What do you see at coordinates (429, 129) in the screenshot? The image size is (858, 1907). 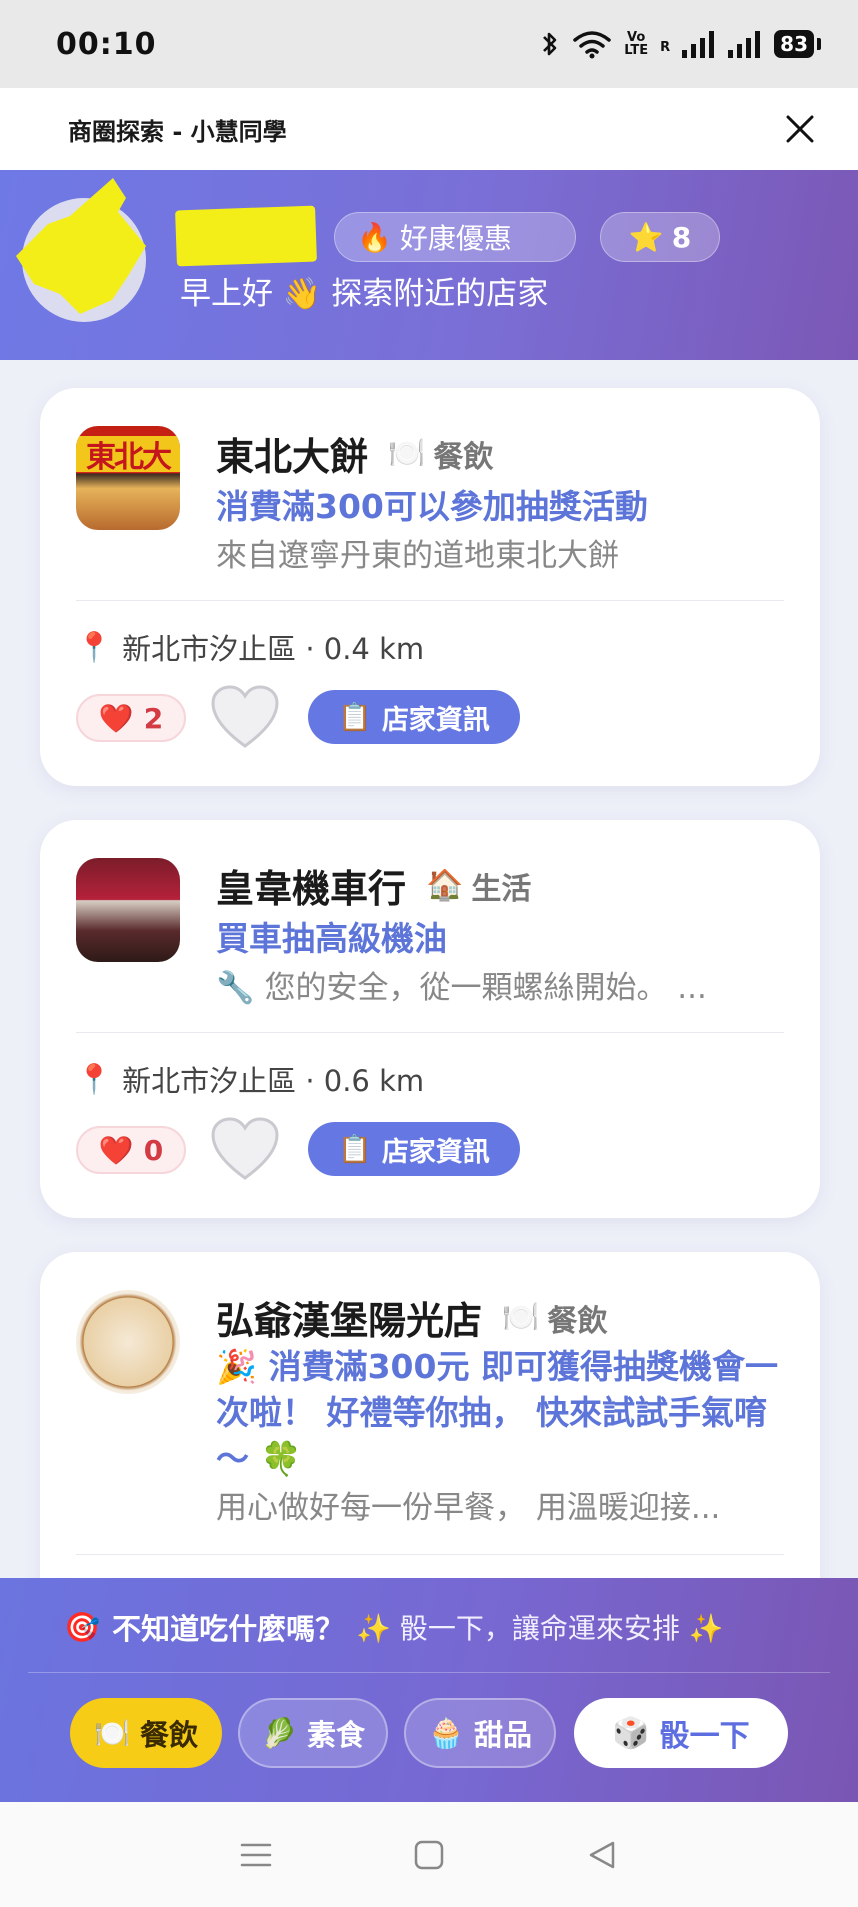 I see `title-bar: 商圈探索 - 小慧同學` at bounding box center [429, 129].